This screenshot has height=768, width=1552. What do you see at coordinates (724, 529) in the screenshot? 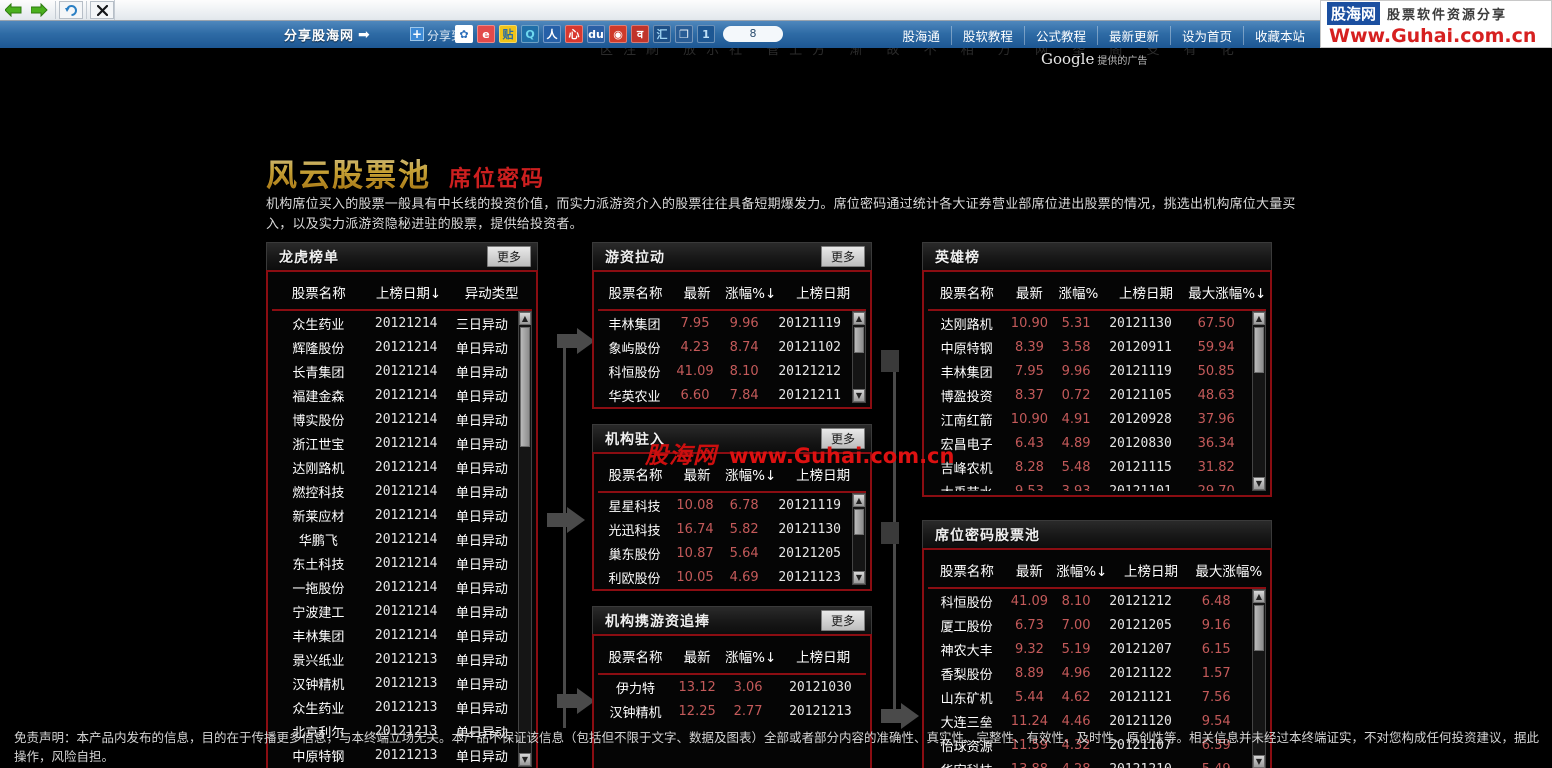
I see `table-row: 光迅科技 16.74 5.82 20121130` at bounding box center [724, 529].